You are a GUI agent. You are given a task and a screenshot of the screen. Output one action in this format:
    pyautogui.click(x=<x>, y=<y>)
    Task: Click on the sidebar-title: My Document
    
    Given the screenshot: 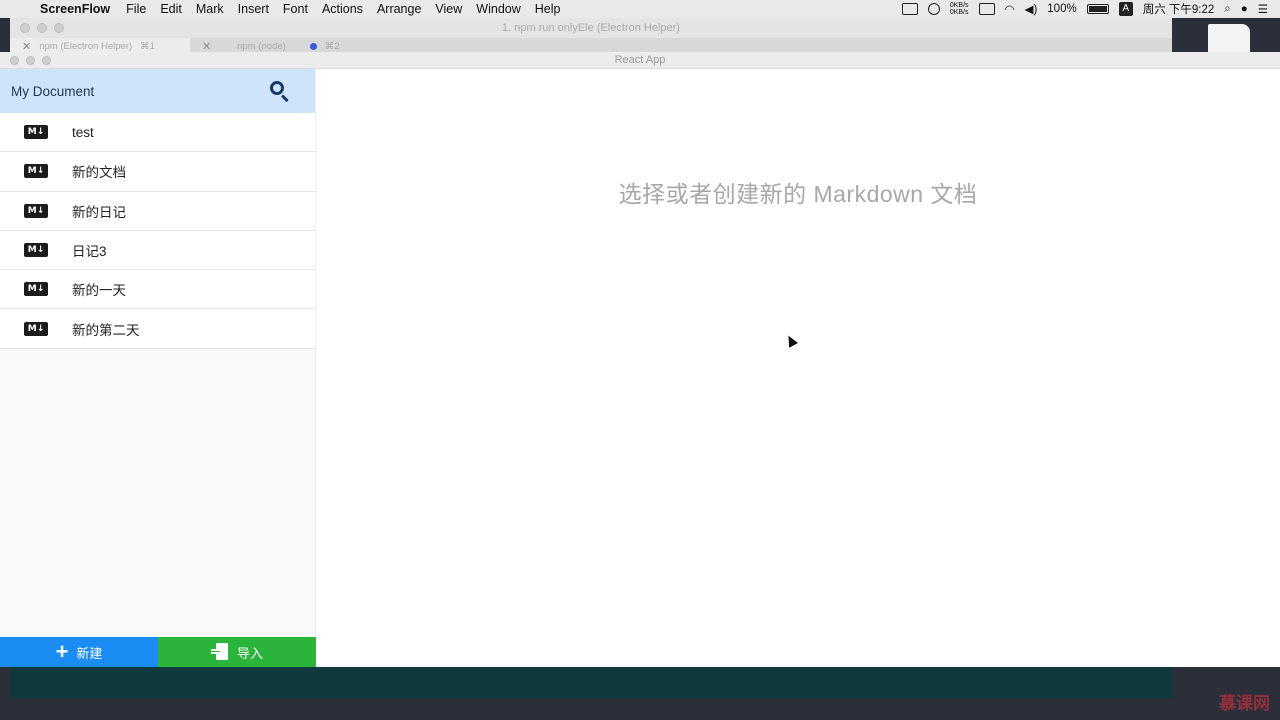 What is the action you would take?
    pyautogui.click(x=53, y=91)
    